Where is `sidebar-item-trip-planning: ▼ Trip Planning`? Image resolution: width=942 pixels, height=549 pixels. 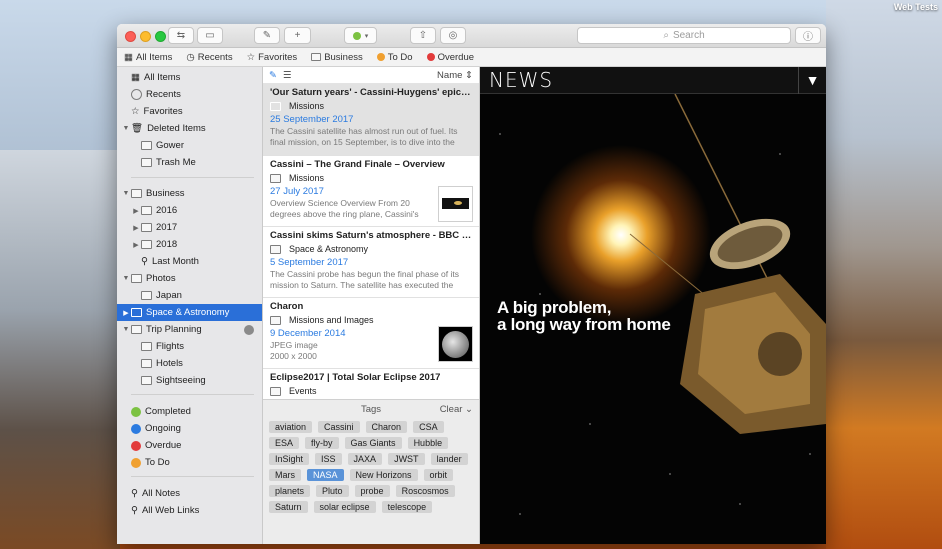
sidebar-item-trip-planning: ▼ Trip Planning is located at coordinates (189, 329).